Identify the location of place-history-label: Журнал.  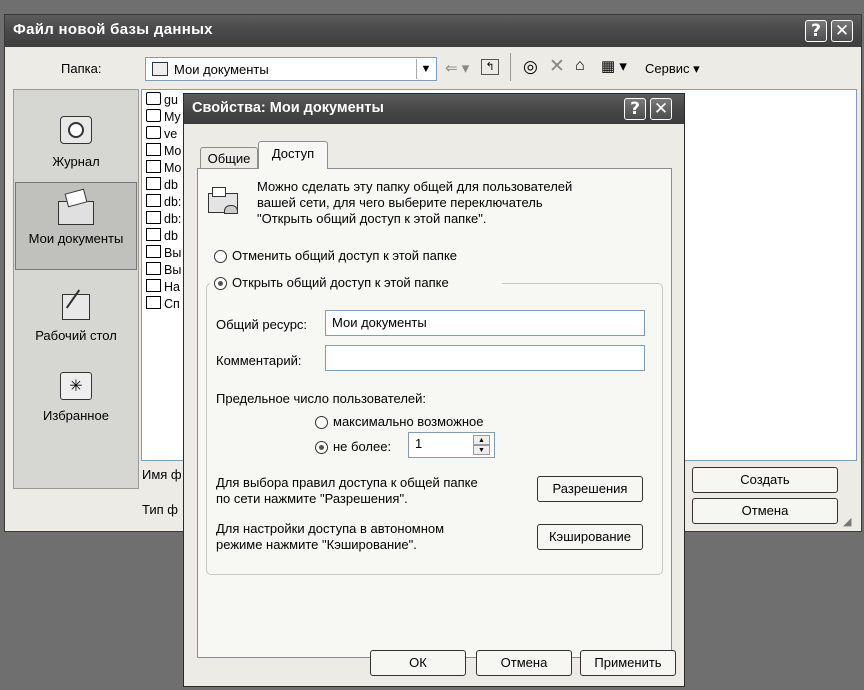
(76, 161).